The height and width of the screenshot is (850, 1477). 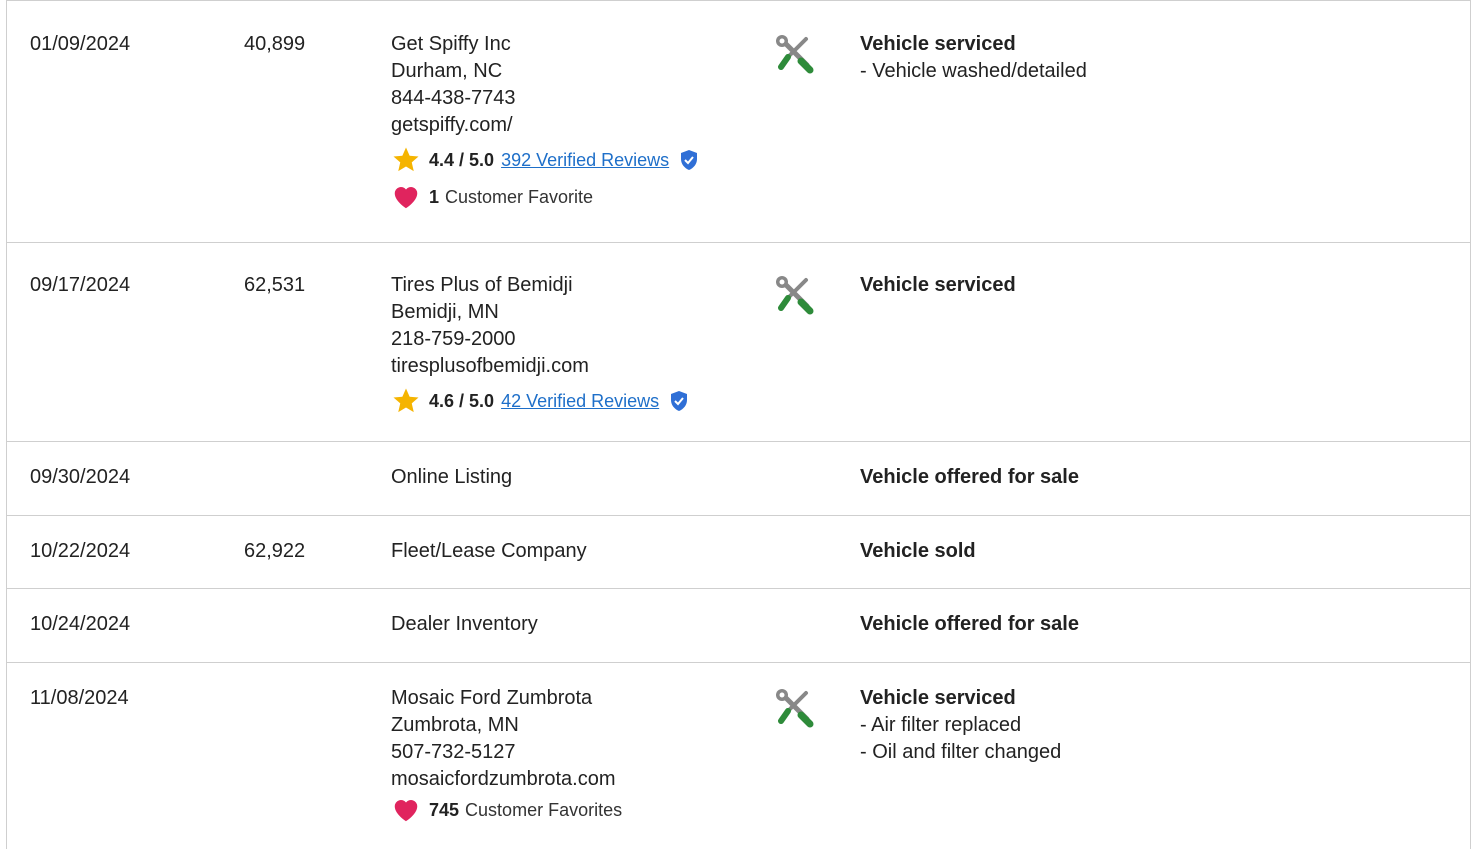 I want to click on detail-item: - Air filter replaced, so click(x=941, y=725).